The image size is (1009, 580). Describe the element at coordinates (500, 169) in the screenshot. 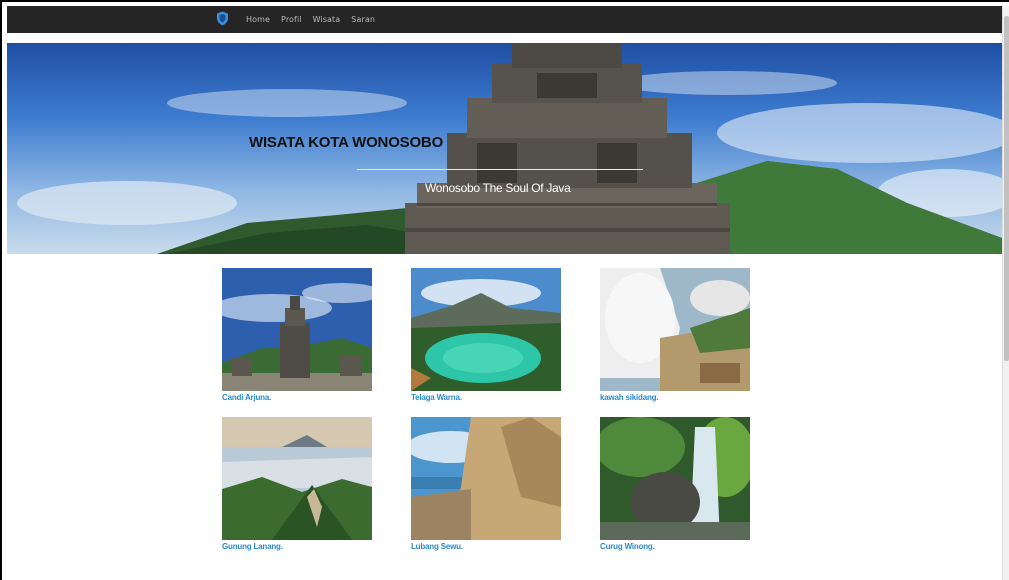

I see `hero-divider` at that location.